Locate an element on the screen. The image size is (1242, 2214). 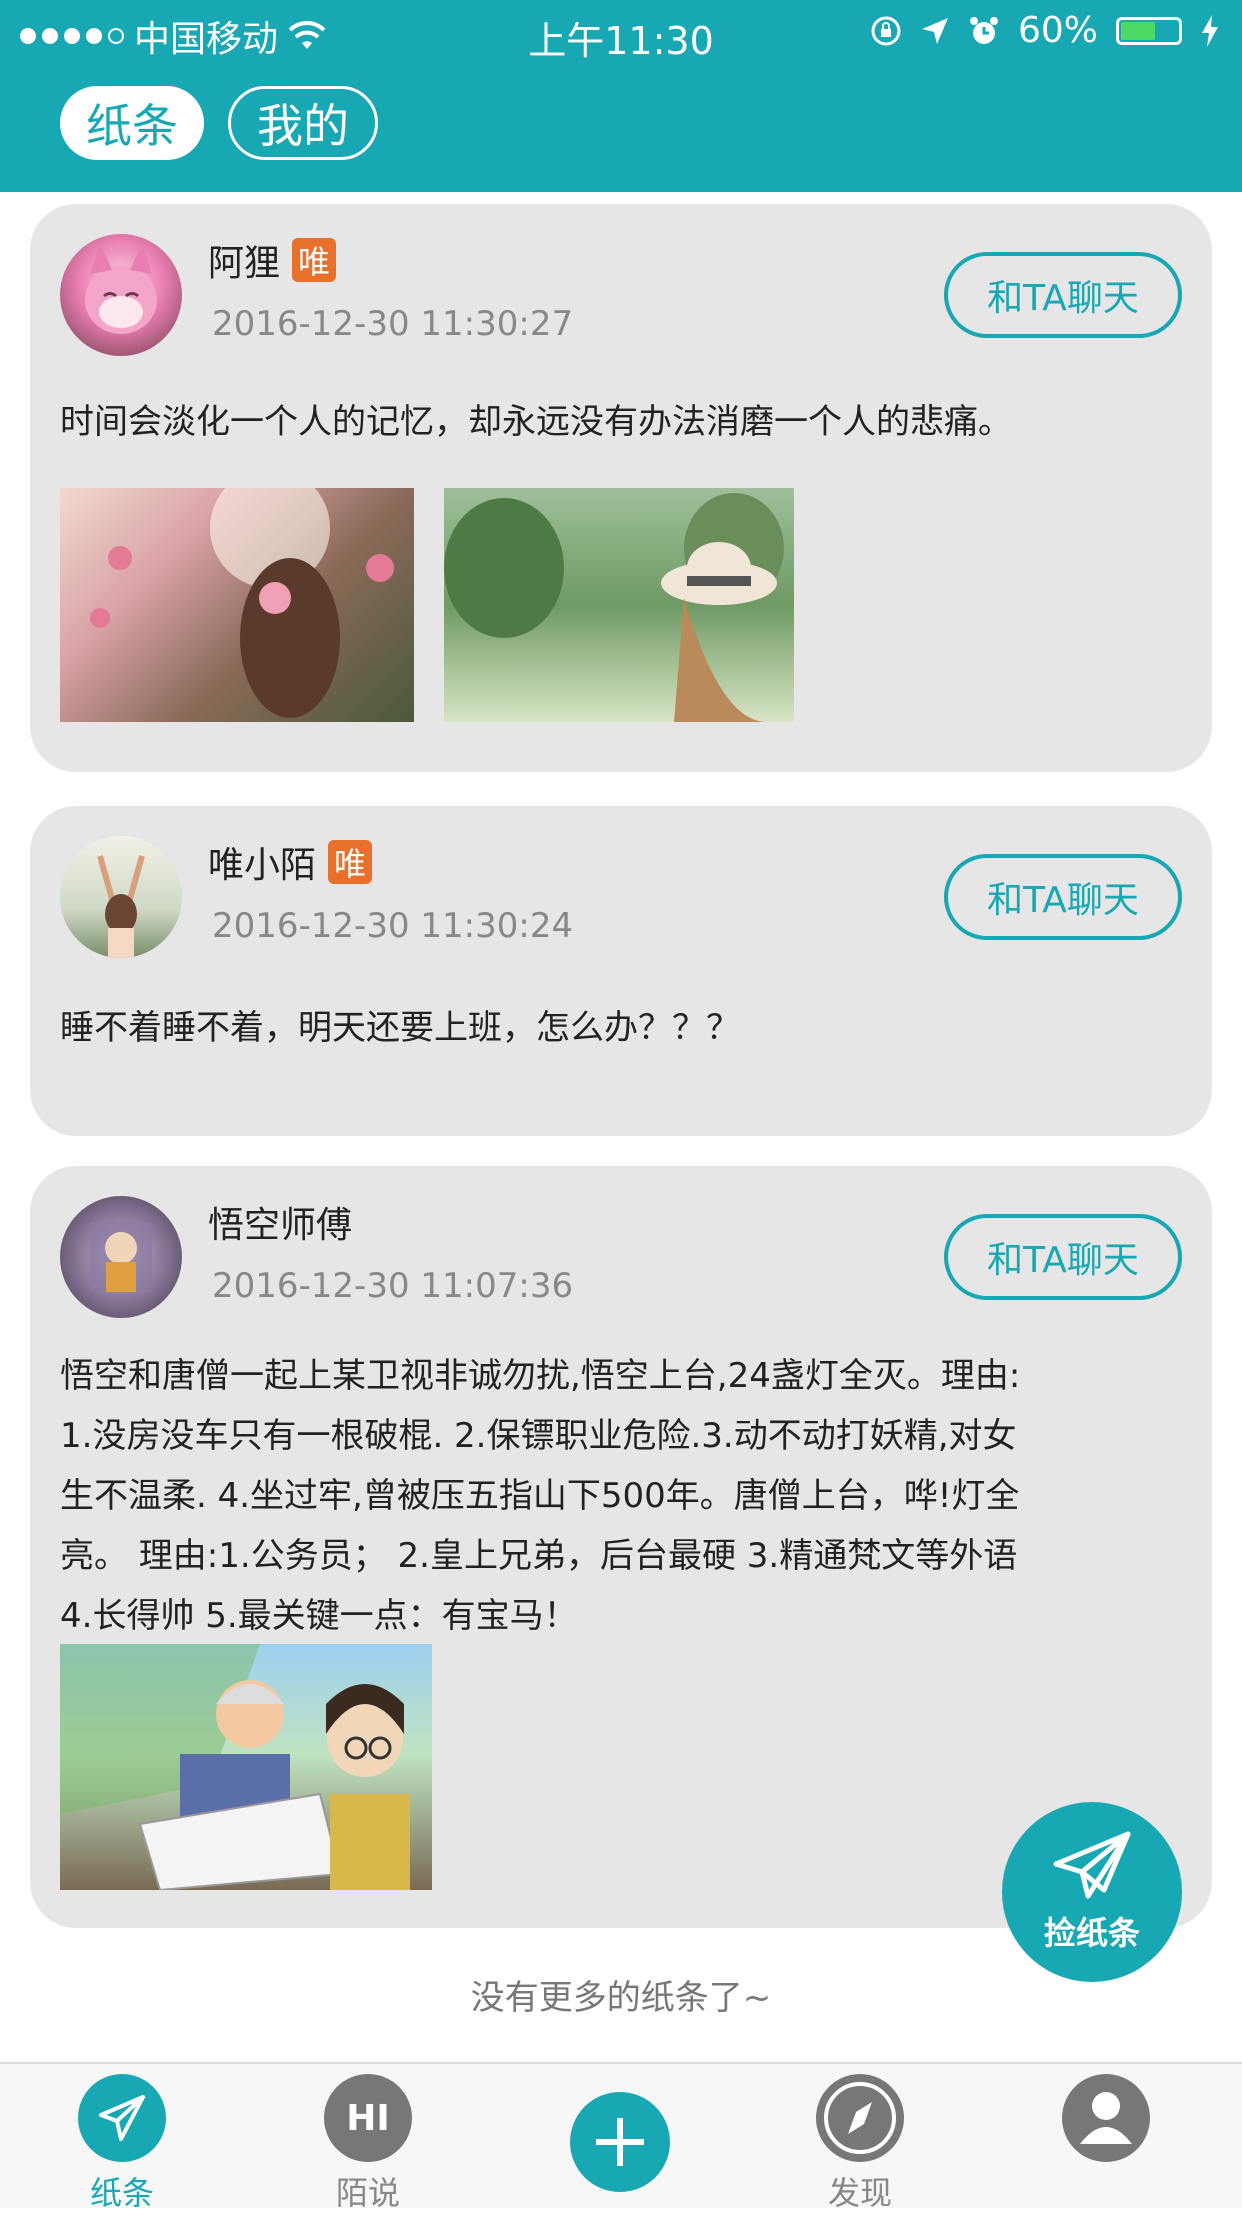
post-text-line: 1.没房没车只有一根破棍. 2.保镖职业危险.3.动不动打妖精,对女 is located at coordinates (538, 1436).